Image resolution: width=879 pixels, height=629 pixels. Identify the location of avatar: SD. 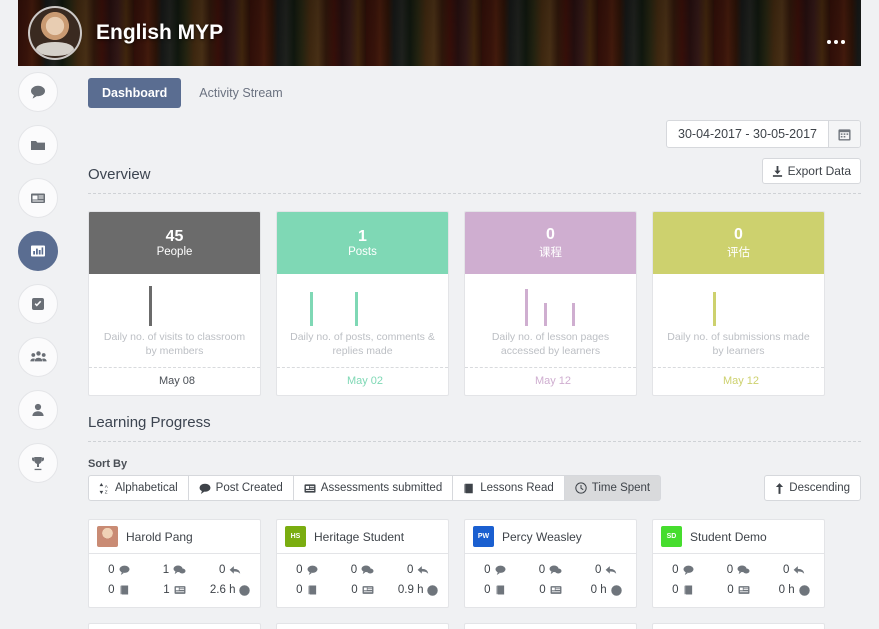
(671, 537).